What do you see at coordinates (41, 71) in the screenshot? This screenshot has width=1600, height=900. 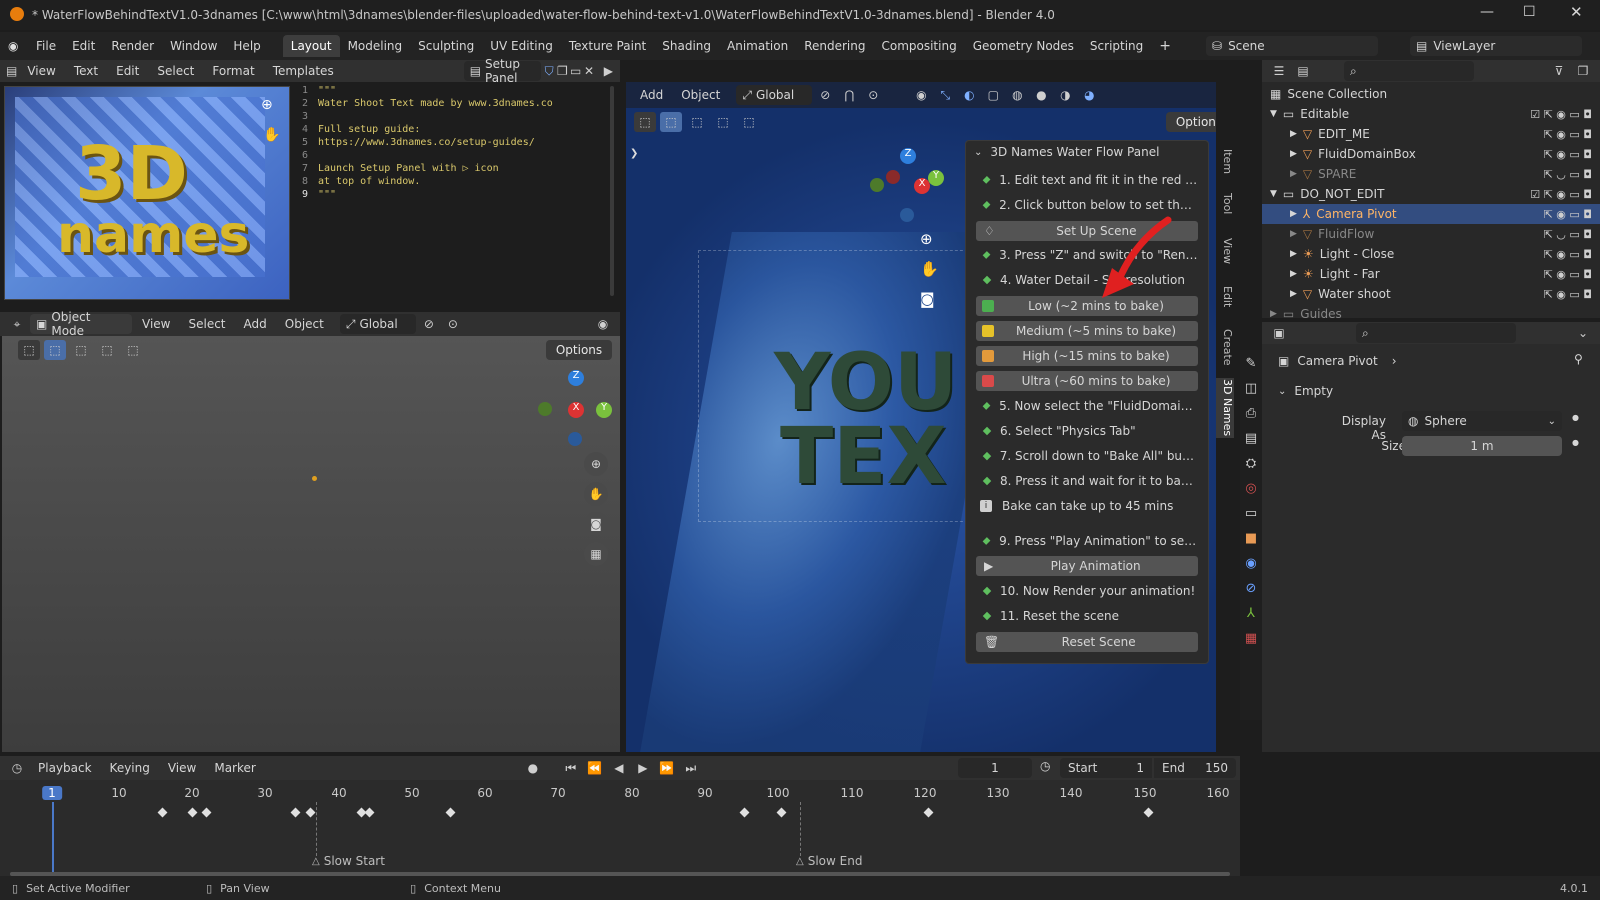 I see `texteditor-menu-view: View` at bounding box center [41, 71].